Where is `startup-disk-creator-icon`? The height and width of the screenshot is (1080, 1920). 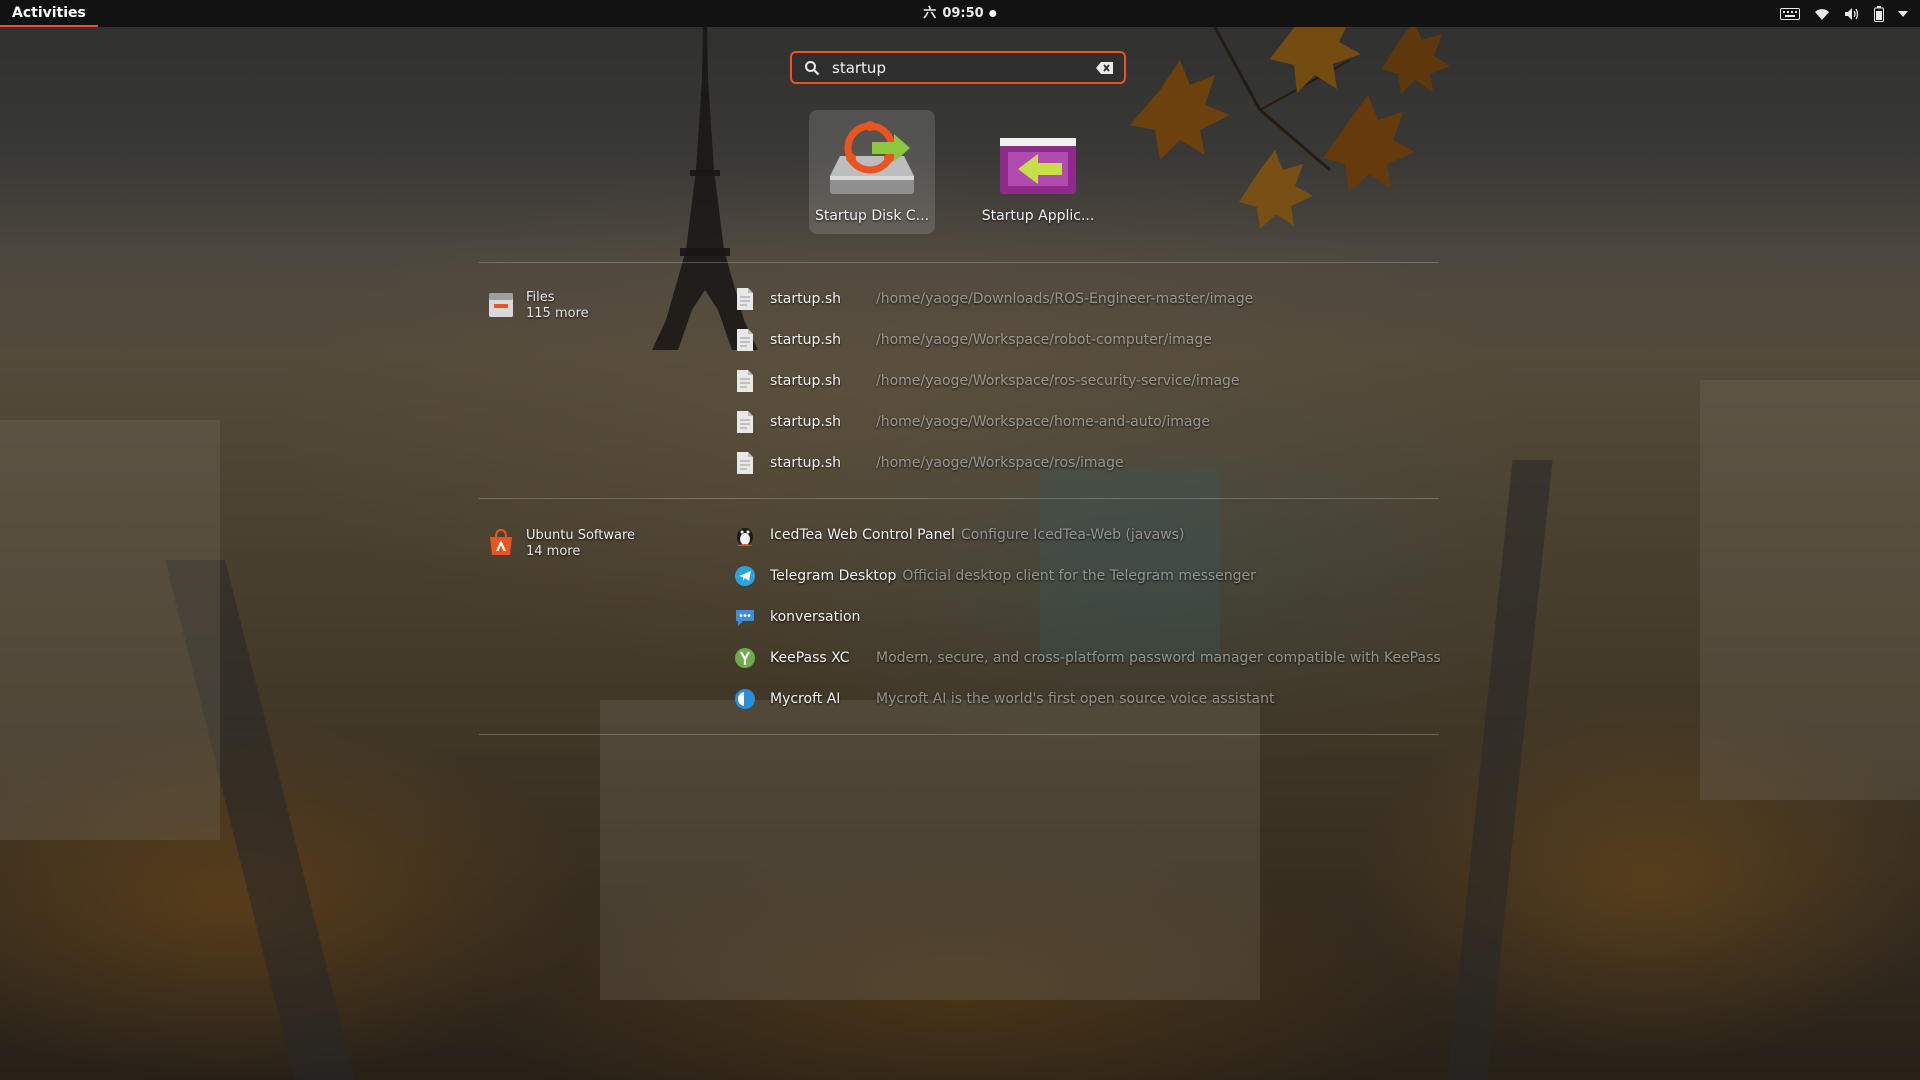
startup-disk-creator-icon is located at coordinates (872, 157).